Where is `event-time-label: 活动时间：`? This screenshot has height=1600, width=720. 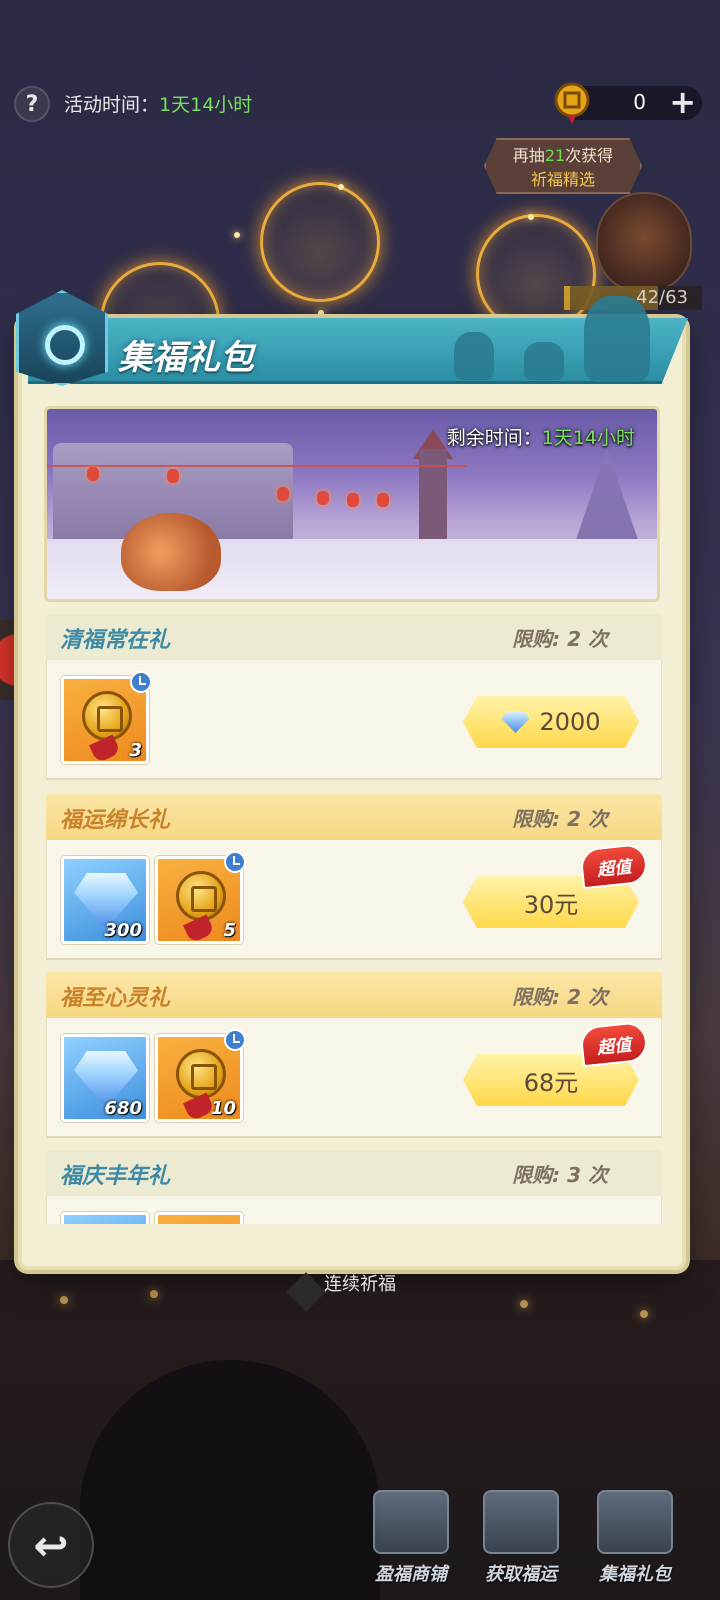 event-time-label: 活动时间： is located at coordinates (112, 105).